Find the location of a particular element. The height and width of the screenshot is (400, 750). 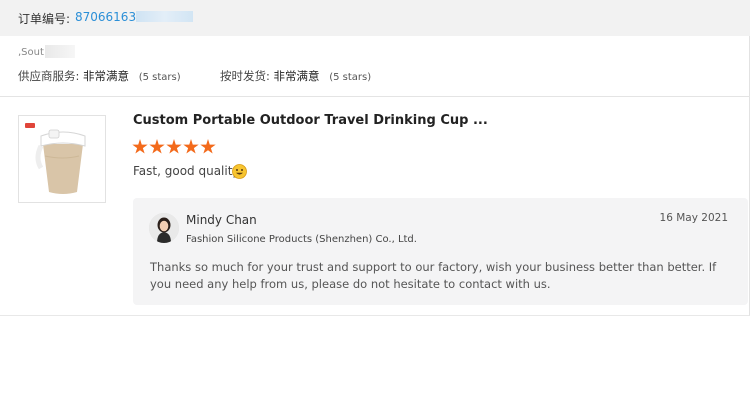

reply-author-name: Mindy Chan is located at coordinates (221, 220).